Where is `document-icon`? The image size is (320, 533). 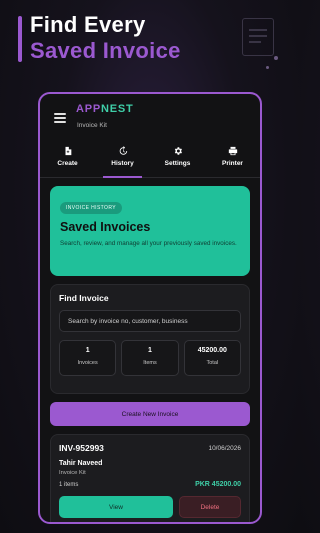
document-icon is located at coordinates (68, 151).